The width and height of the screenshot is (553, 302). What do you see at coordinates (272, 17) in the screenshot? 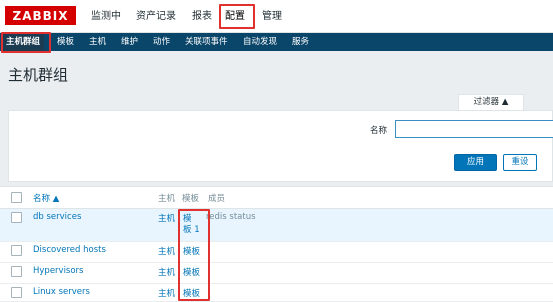
I see `top-menu-administration: 管理` at bounding box center [272, 17].